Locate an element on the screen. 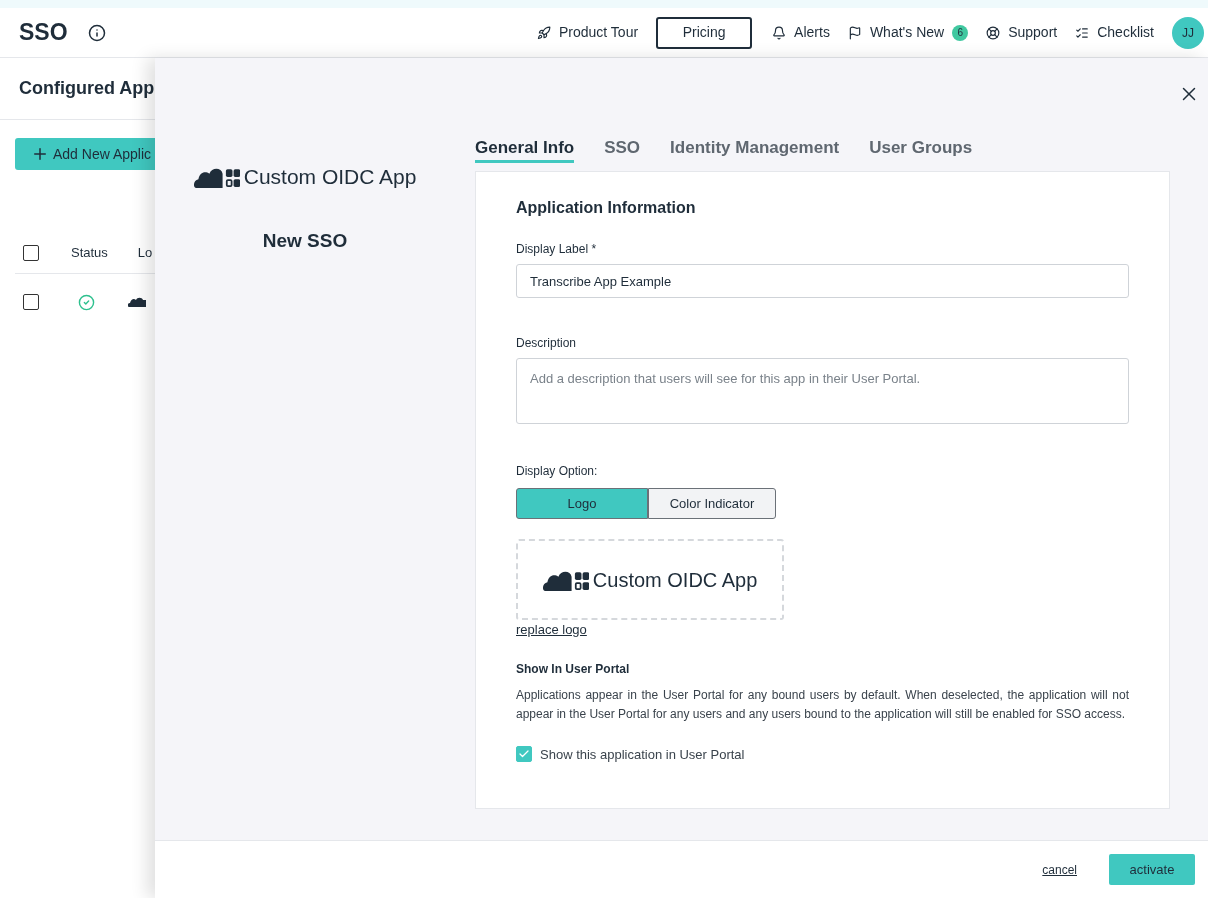  description-field: Add a description that users will see for this app in their User Portal. is located at coordinates (822, 391).